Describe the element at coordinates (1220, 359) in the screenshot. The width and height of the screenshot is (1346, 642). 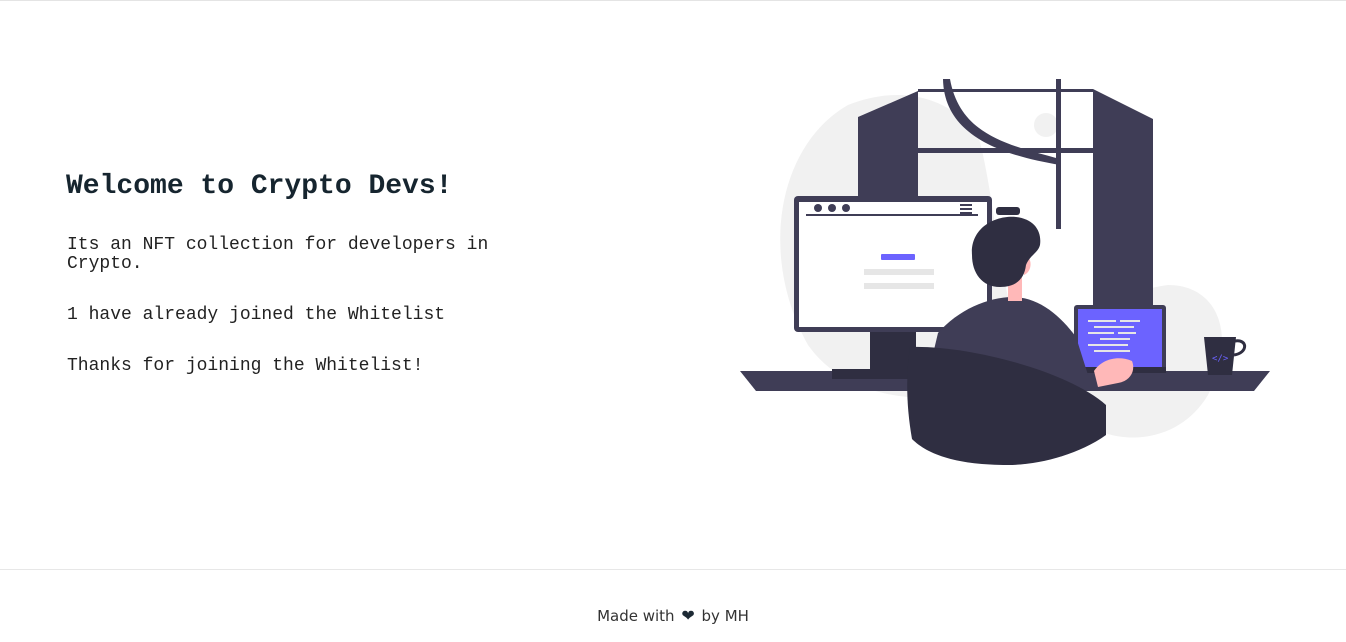
I see `mug-code-icon: </>` at that location.